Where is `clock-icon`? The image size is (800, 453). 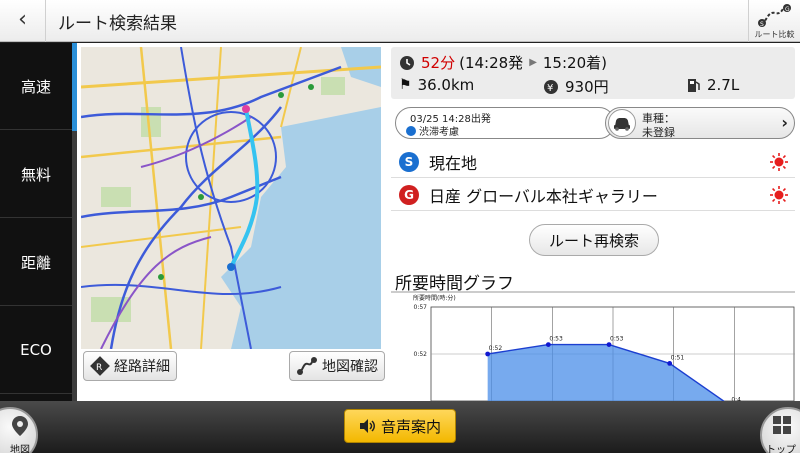
clock-icon is located at coordinates (407, 62).